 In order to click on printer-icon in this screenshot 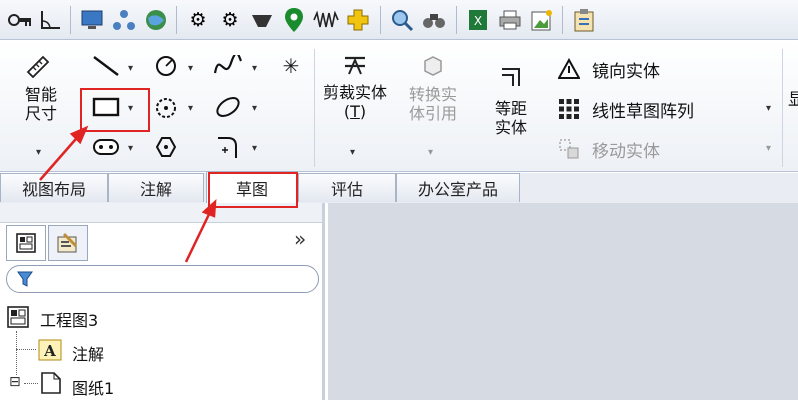, I will do `click(510, 20)`.